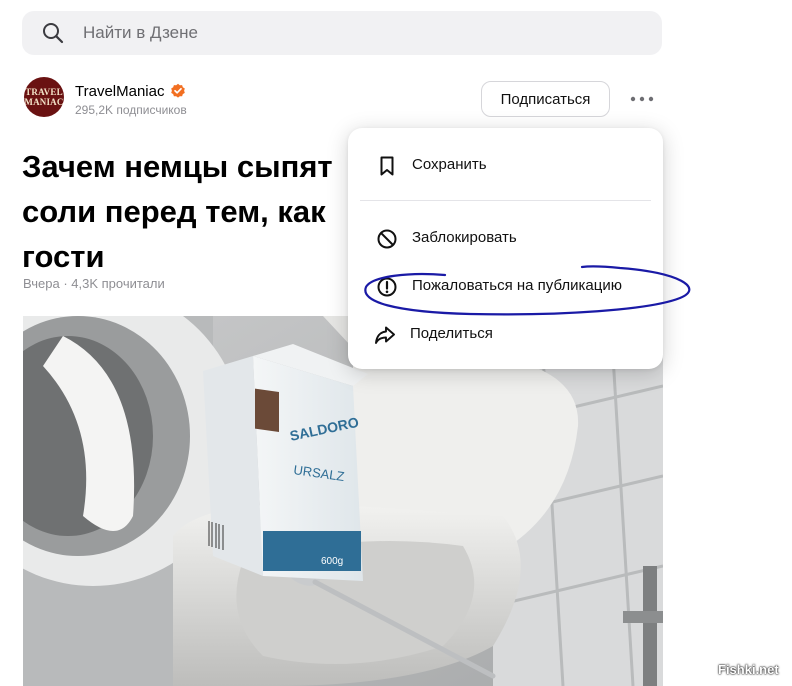  I want to click on verified-icon, so click(178, 90).